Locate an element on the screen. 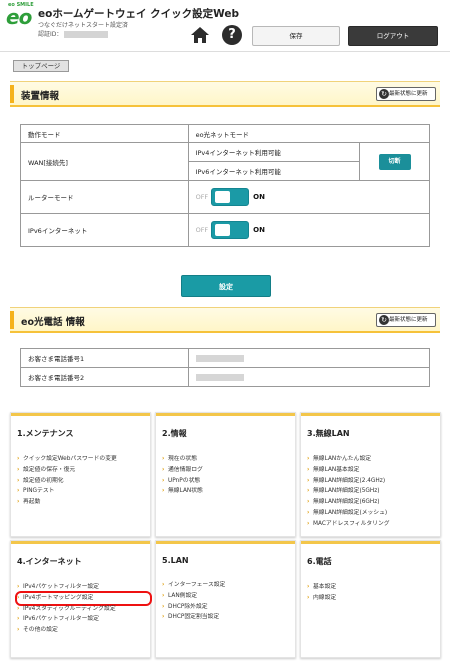  menu-item: 再起動 is located at coordinates (83, 502).